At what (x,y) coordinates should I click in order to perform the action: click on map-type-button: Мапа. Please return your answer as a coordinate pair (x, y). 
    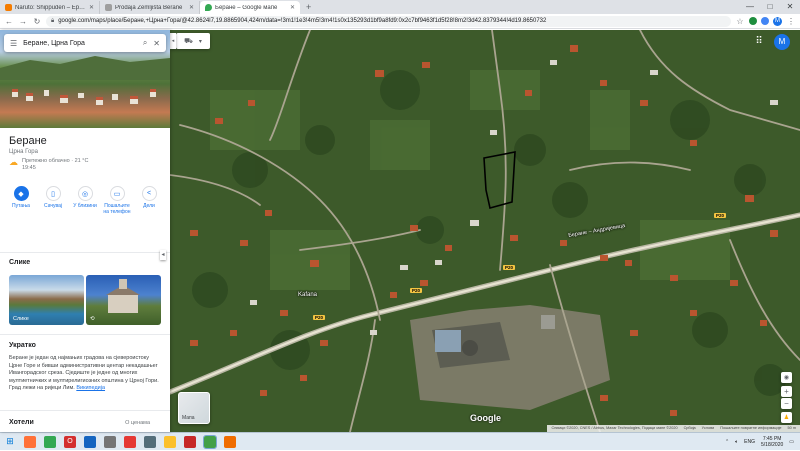
    Looking at the image, I should click on (194, 408).